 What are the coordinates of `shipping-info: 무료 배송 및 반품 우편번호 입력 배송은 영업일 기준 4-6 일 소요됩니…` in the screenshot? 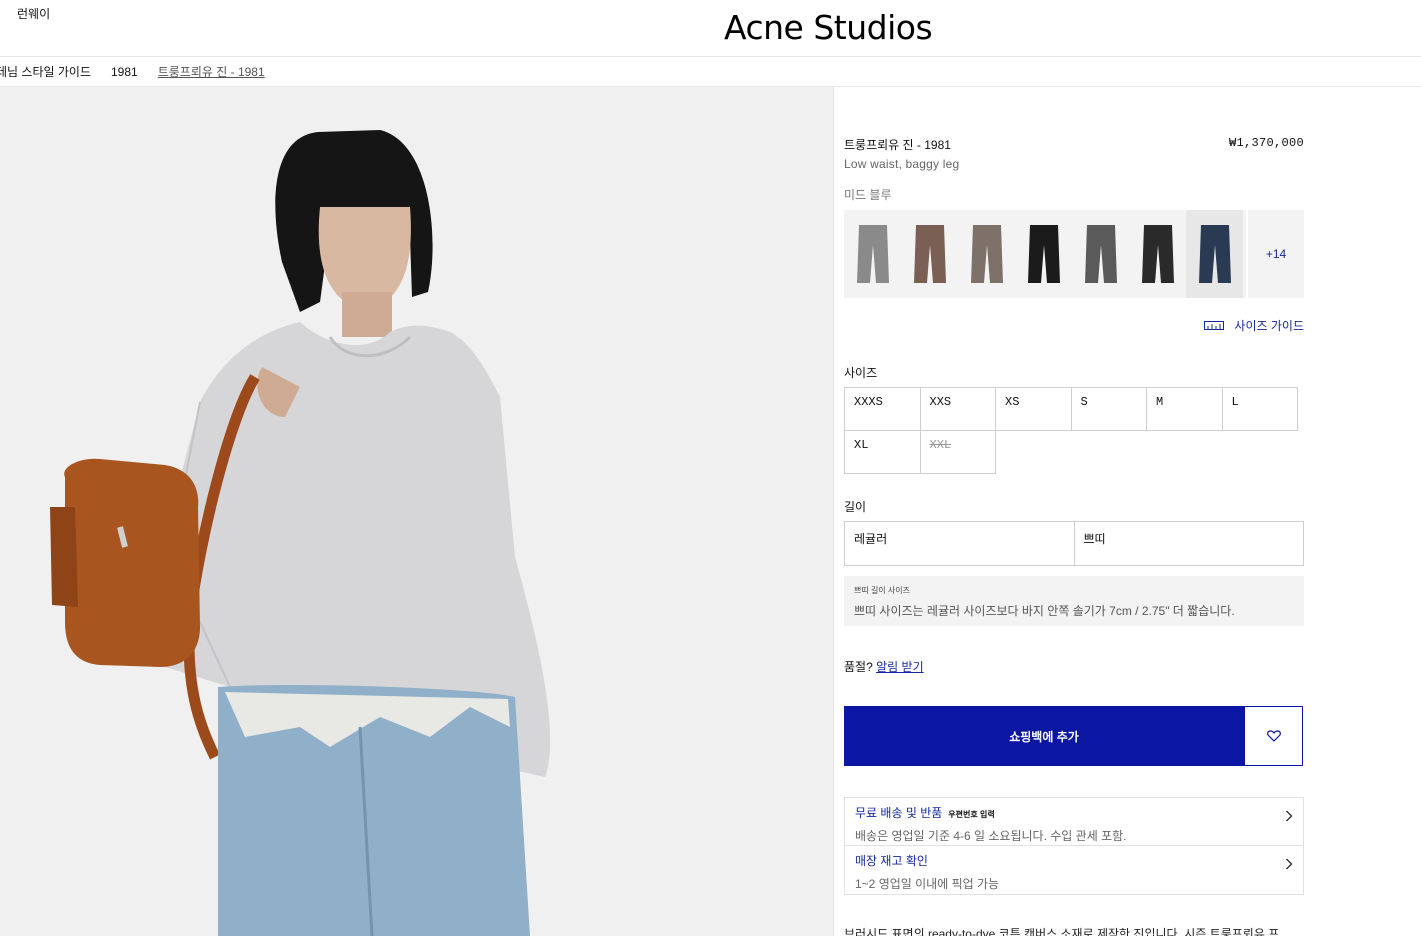 It's located at (1074, 821).